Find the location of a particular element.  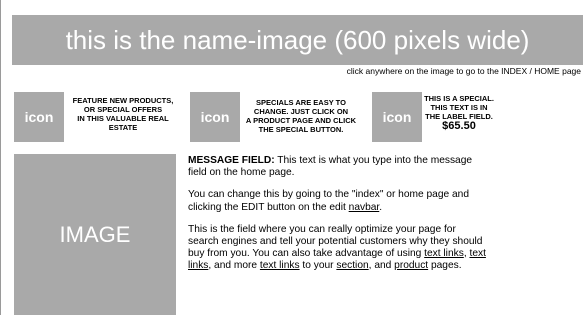

message-p3-sep-4: , and is located at coordinates (381, 266).